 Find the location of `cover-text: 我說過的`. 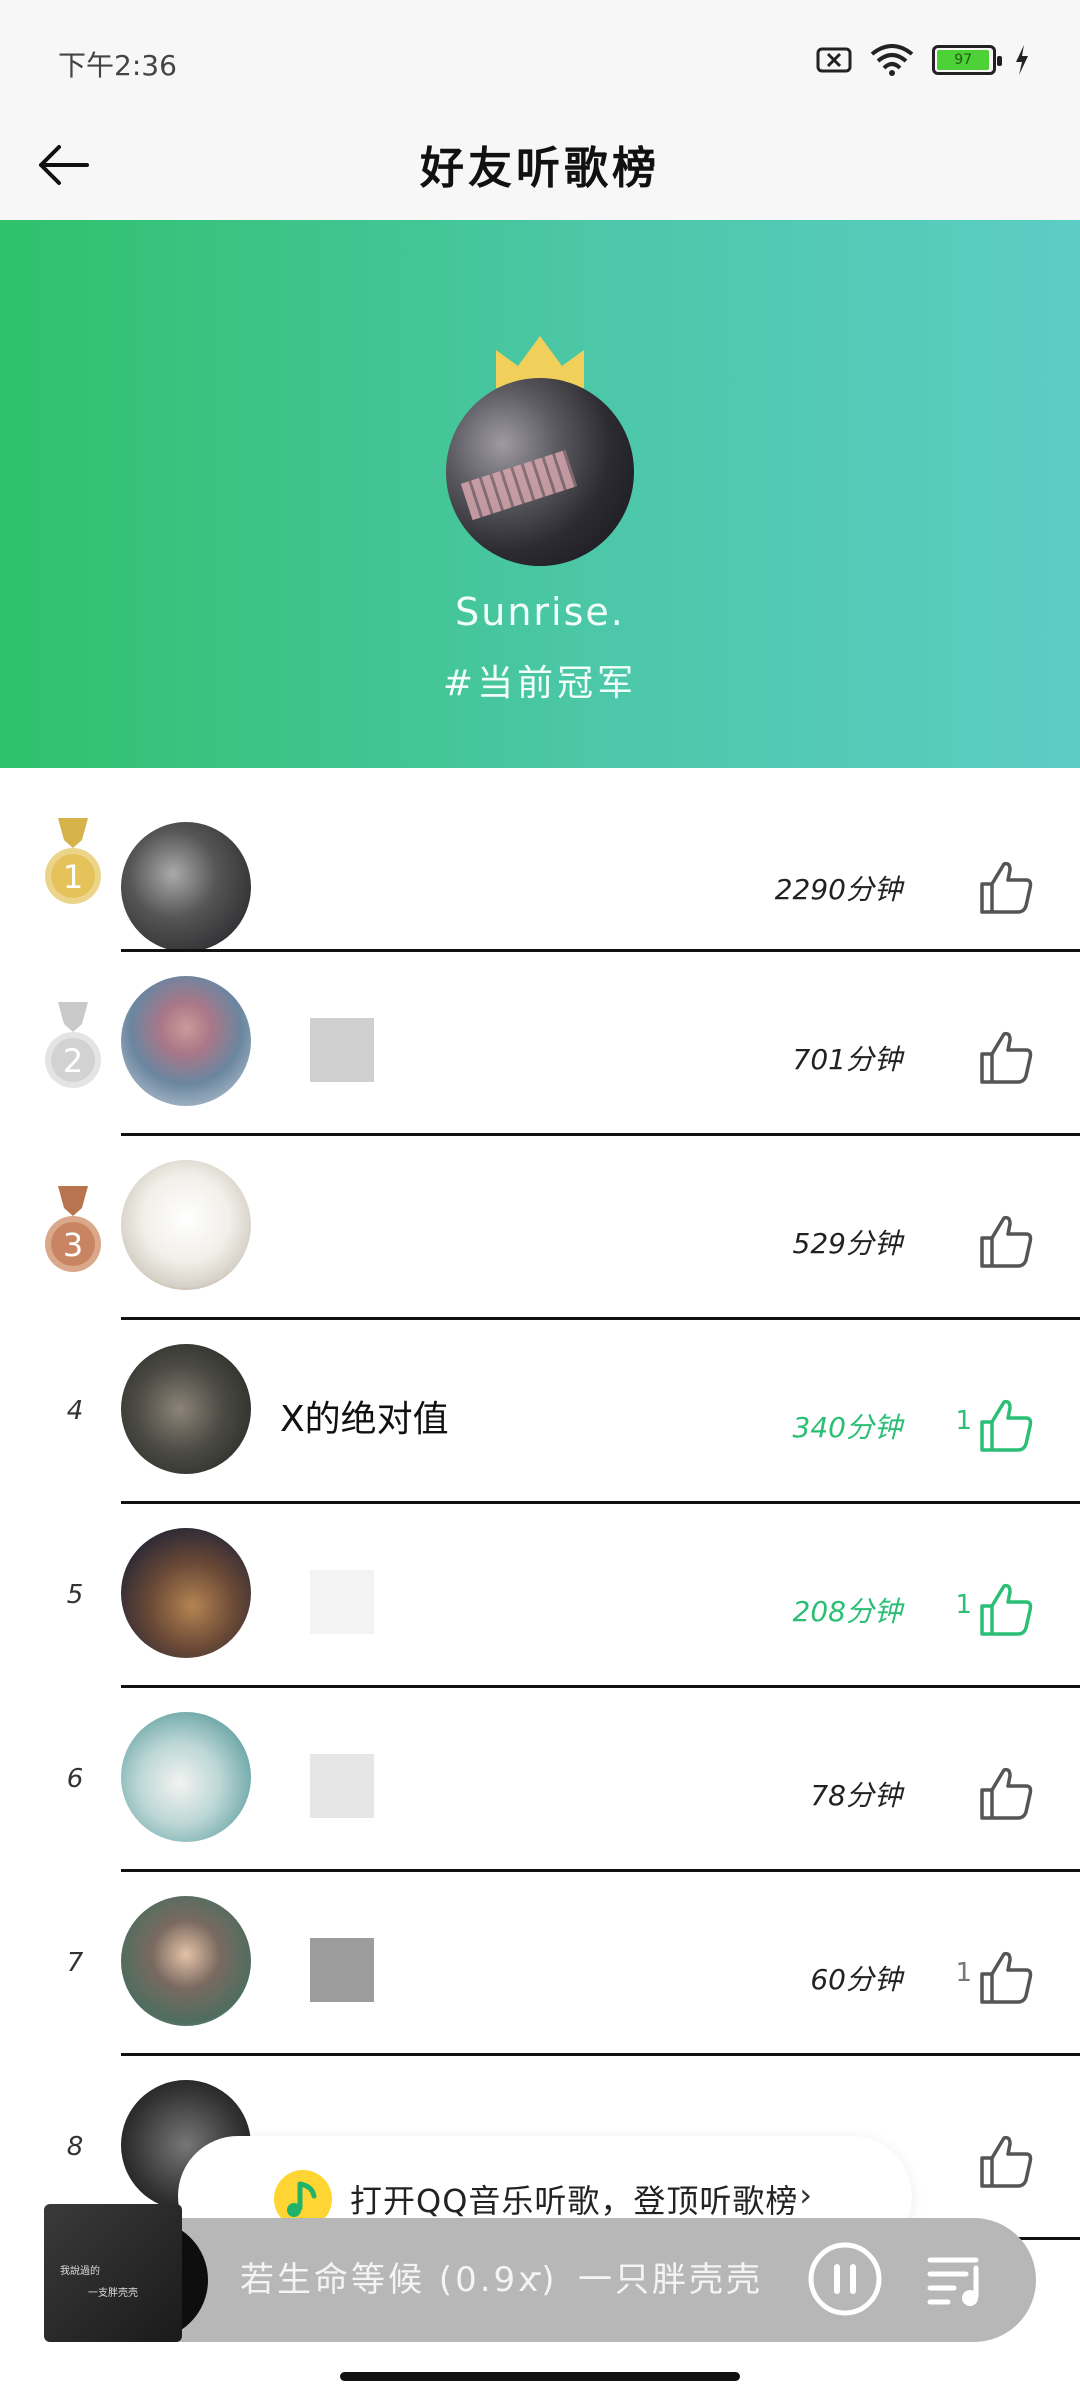

cover-text: 我說過的 is located at coordinates (80, 2271).